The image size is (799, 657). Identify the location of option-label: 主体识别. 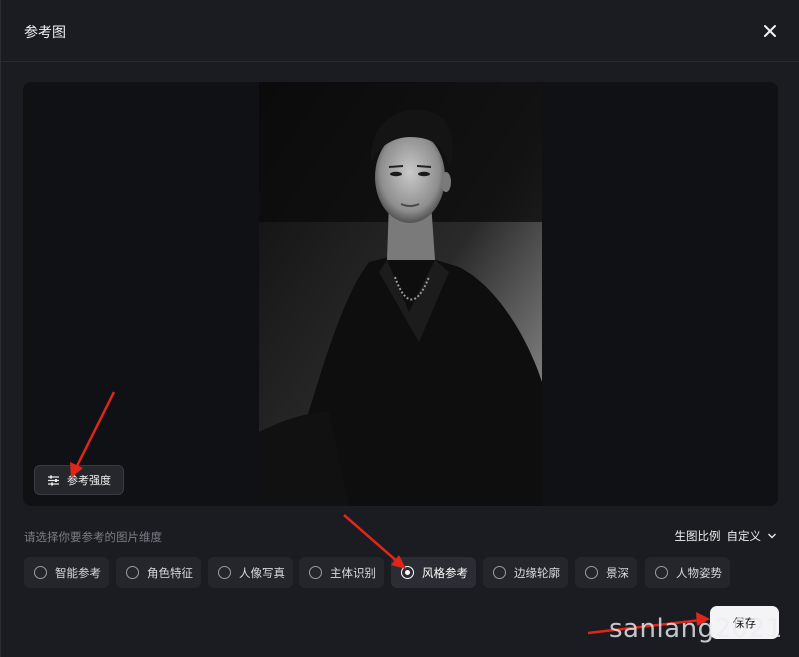
(353, 572).